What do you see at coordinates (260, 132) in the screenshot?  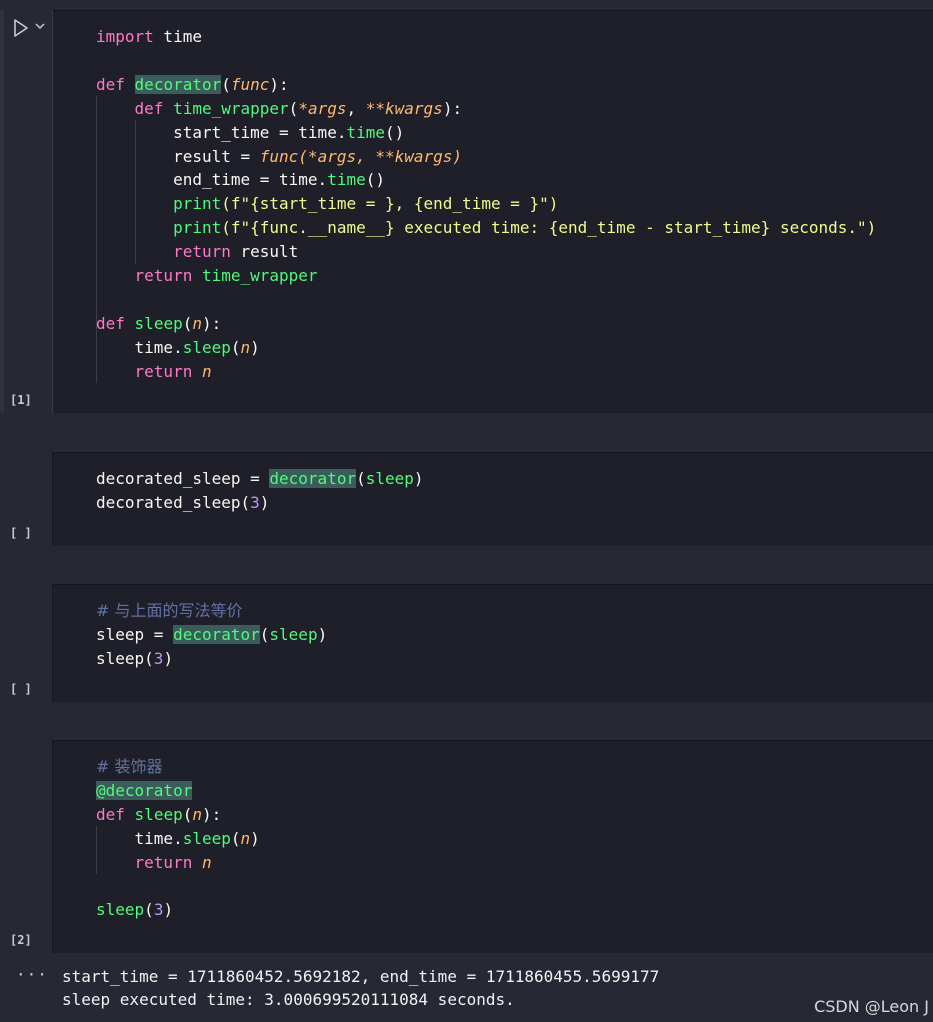 I see `code-token: start_time = time.` at bounding box center [260, 132].